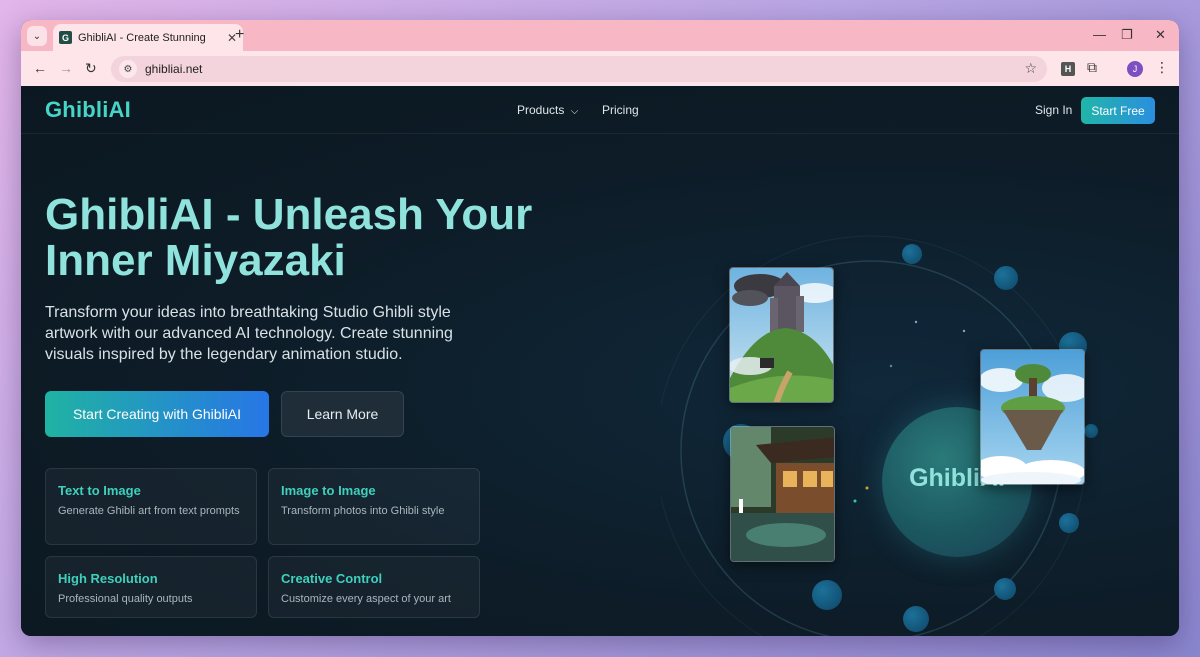  Describe the element at coordinates (1030, 68) in the screenshot. I see `star-icon: ☆` at that location.